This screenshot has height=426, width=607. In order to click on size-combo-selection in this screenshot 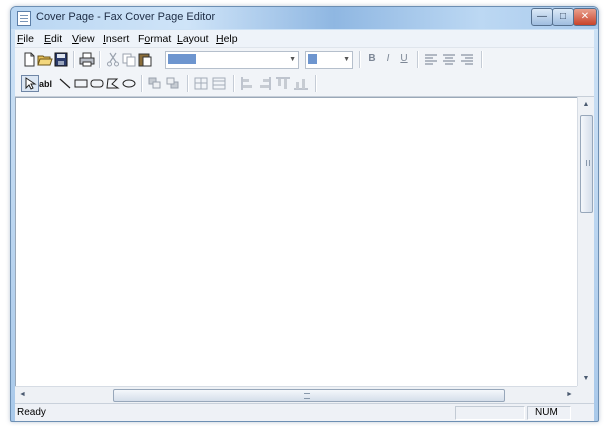, I will do `click(312, 59)`.